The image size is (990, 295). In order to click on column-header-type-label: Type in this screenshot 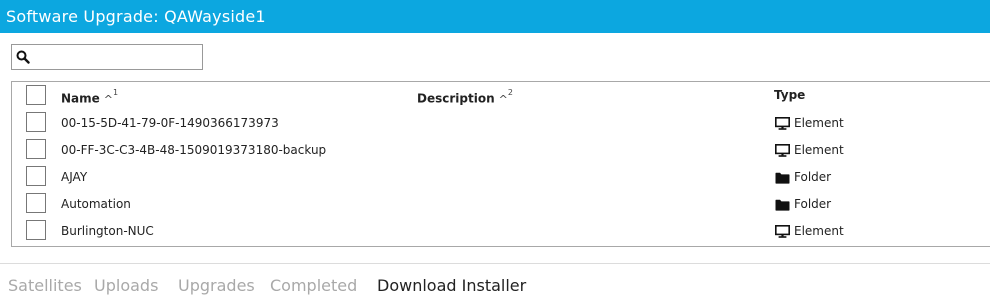, I will do `click(790, 95)`.